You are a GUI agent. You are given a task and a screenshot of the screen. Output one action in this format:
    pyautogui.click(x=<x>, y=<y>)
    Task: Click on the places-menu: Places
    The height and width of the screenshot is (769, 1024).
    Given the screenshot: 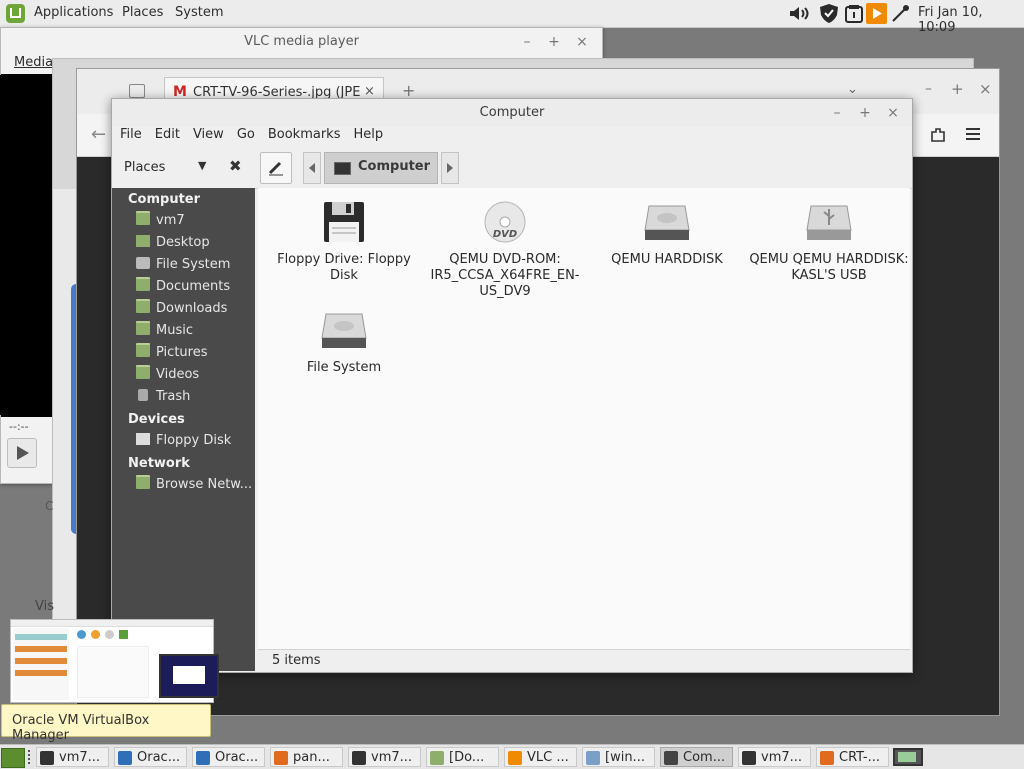 What is the action you would take?
    pyautogui.click(x=142, y=12)
    